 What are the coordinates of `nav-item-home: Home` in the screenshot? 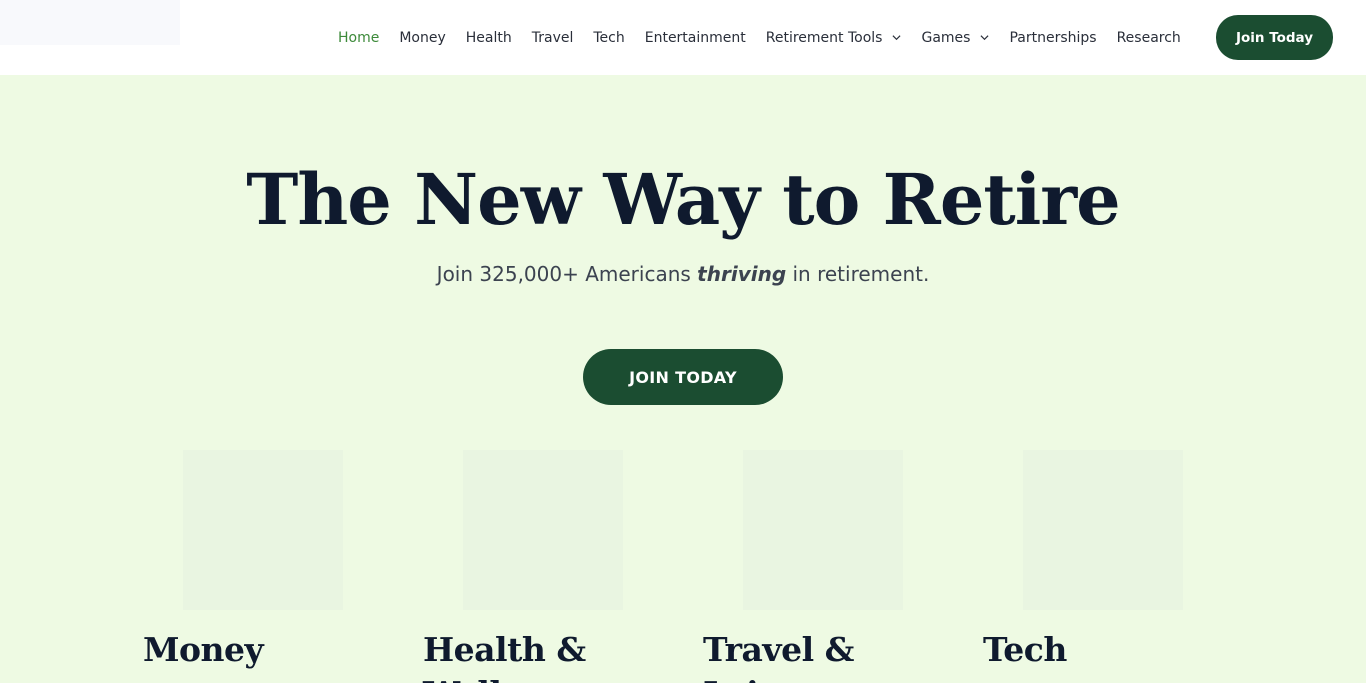 It's located at (358, 38).